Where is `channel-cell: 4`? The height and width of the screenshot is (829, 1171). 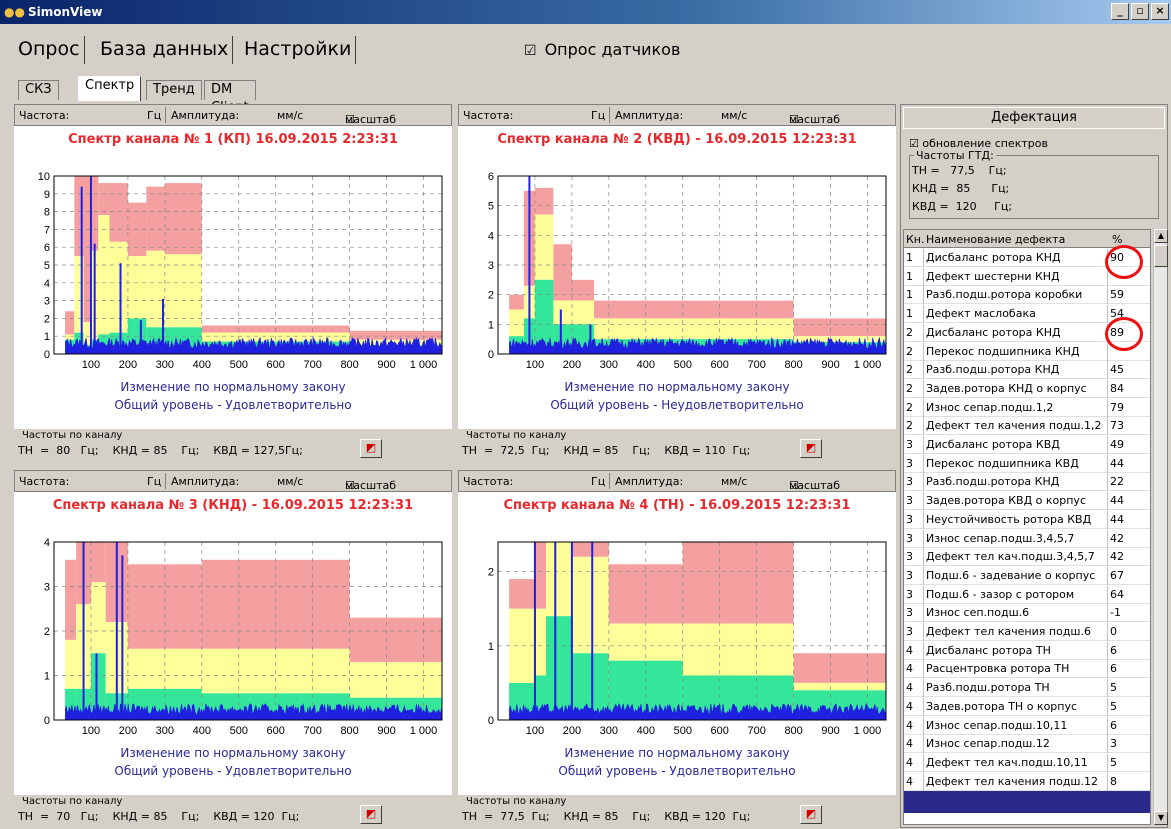
channel-cell: 4 is located at coordinates (909, 725).